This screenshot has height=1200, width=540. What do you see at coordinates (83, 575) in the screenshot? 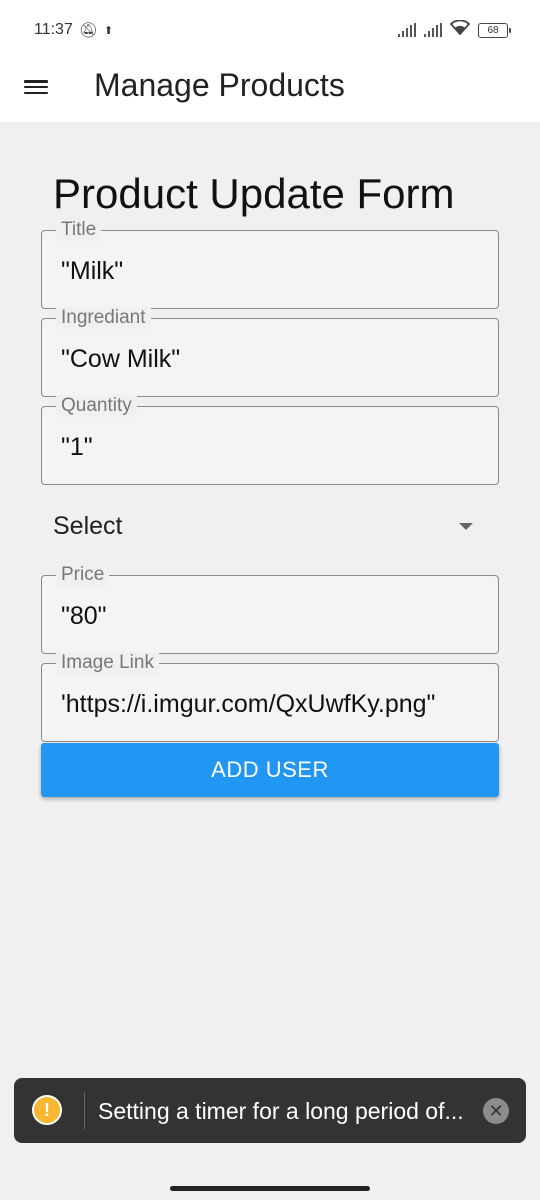
I see `price-label: Price` at bounding box center [83, 575].